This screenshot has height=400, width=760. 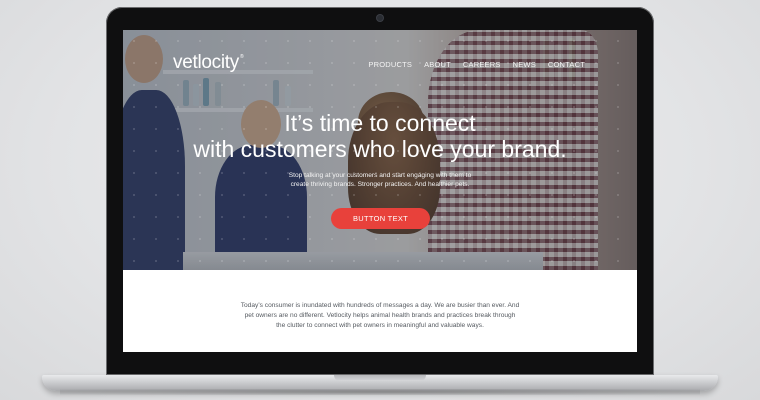 I want to click on logo-text: vetlocity, so click(x=206, y=62).